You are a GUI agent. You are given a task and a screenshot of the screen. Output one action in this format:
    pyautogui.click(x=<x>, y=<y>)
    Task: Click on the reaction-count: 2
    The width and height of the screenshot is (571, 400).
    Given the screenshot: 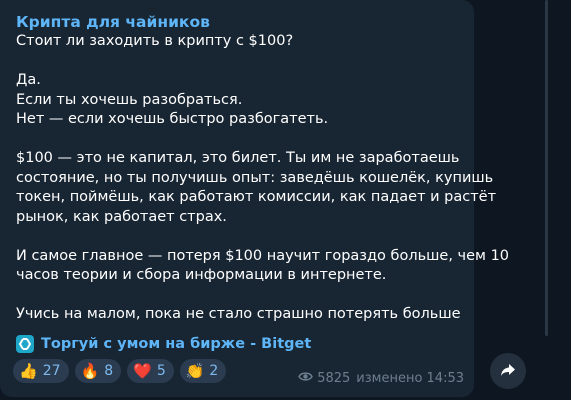 What is the action you would take?
    pyautogui.click(x=214, y=371)
    